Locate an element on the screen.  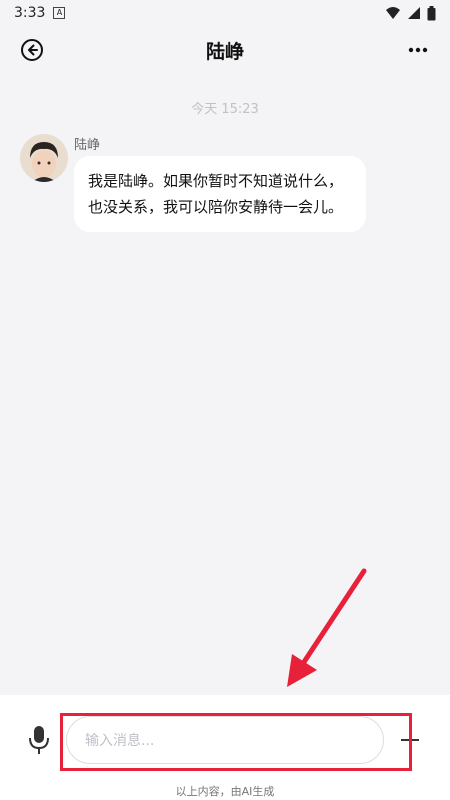
pointer-arrow-icon is located at coordinates (327, 627).